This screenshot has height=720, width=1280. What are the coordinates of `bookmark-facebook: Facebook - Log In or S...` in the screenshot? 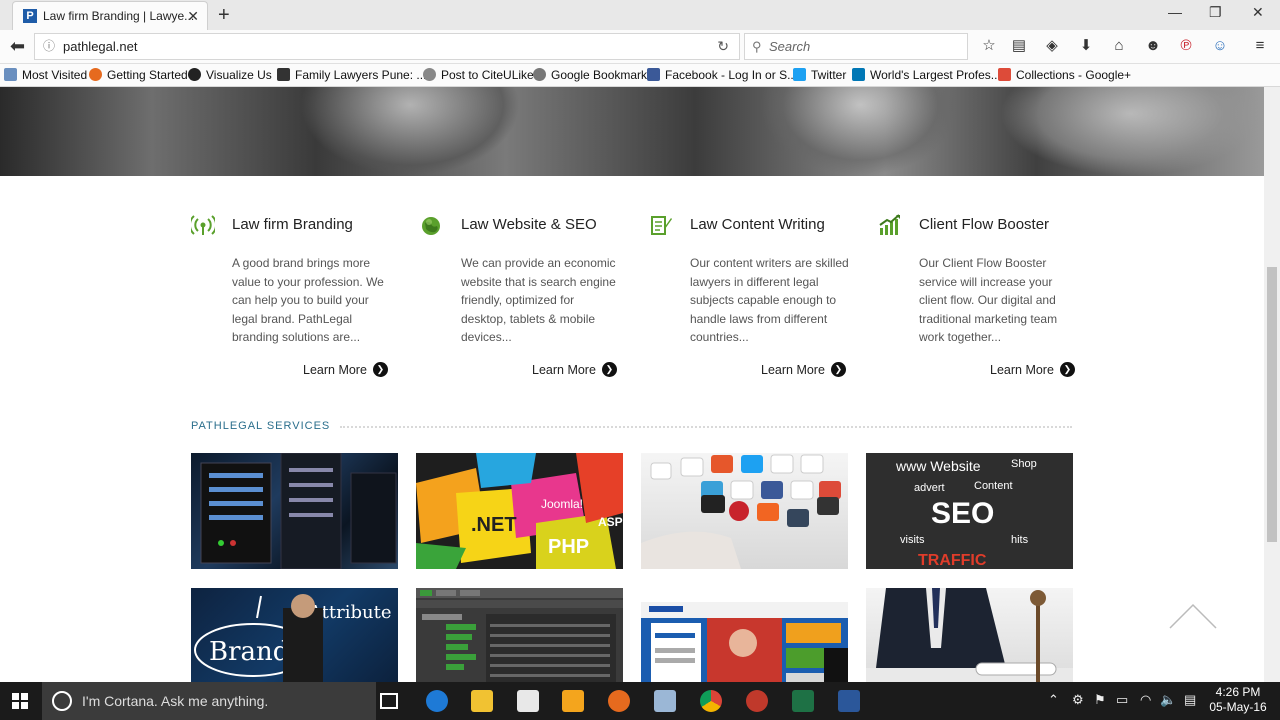 It's located at (722, 75).